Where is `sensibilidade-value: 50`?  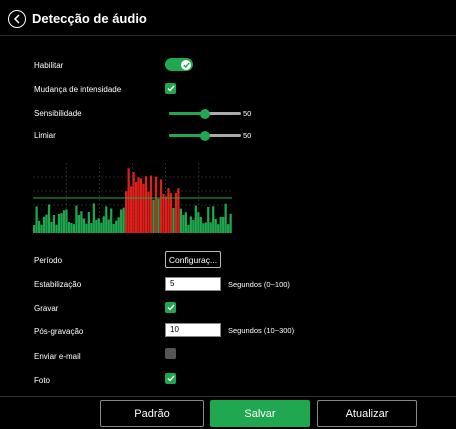
sensibilidade-value: 50 is located at coordinates (247, 113).